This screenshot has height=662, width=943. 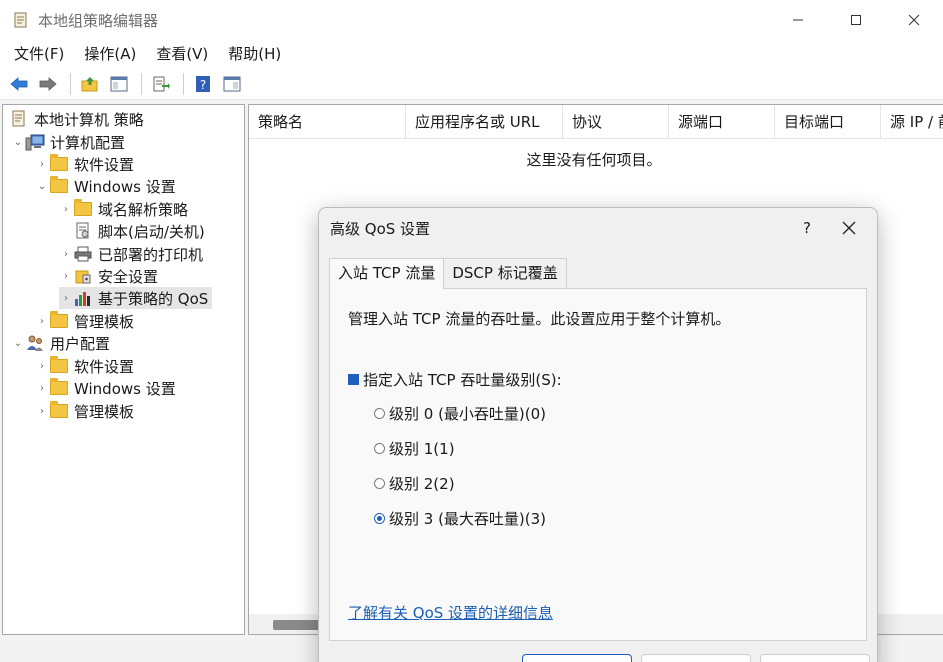 I want to click on qos-chart-icon, so click(x=83, y=298).